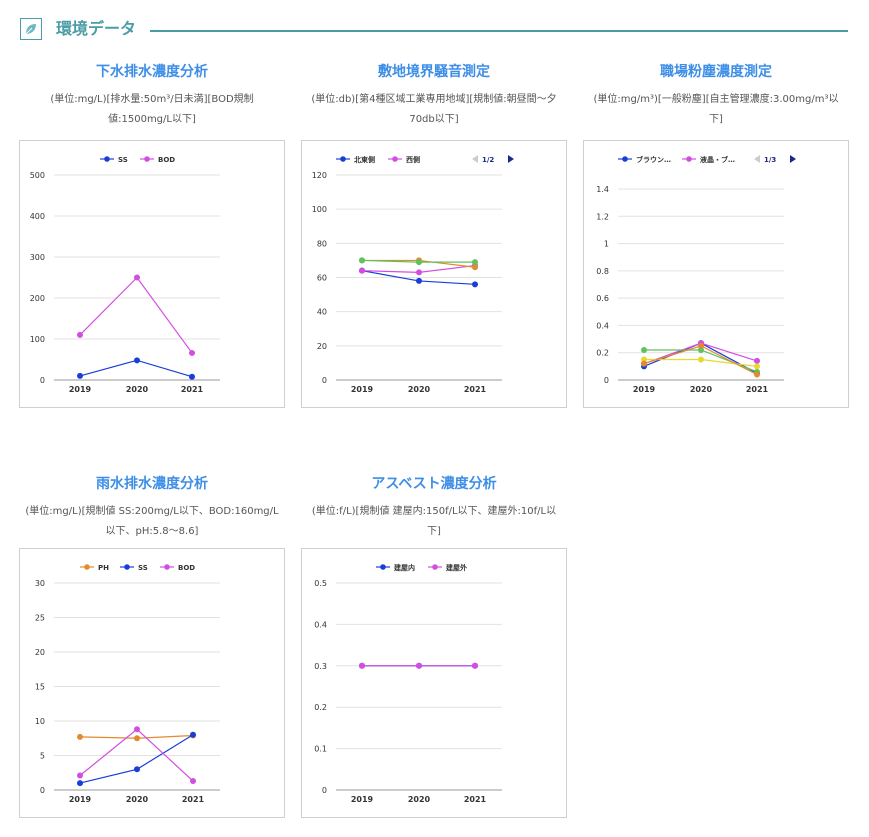 This screenshot has width=869, height=837. Describe the element at coordinates (40, 583) in the screenshot. I see `y-tick-label: 30` at that location.